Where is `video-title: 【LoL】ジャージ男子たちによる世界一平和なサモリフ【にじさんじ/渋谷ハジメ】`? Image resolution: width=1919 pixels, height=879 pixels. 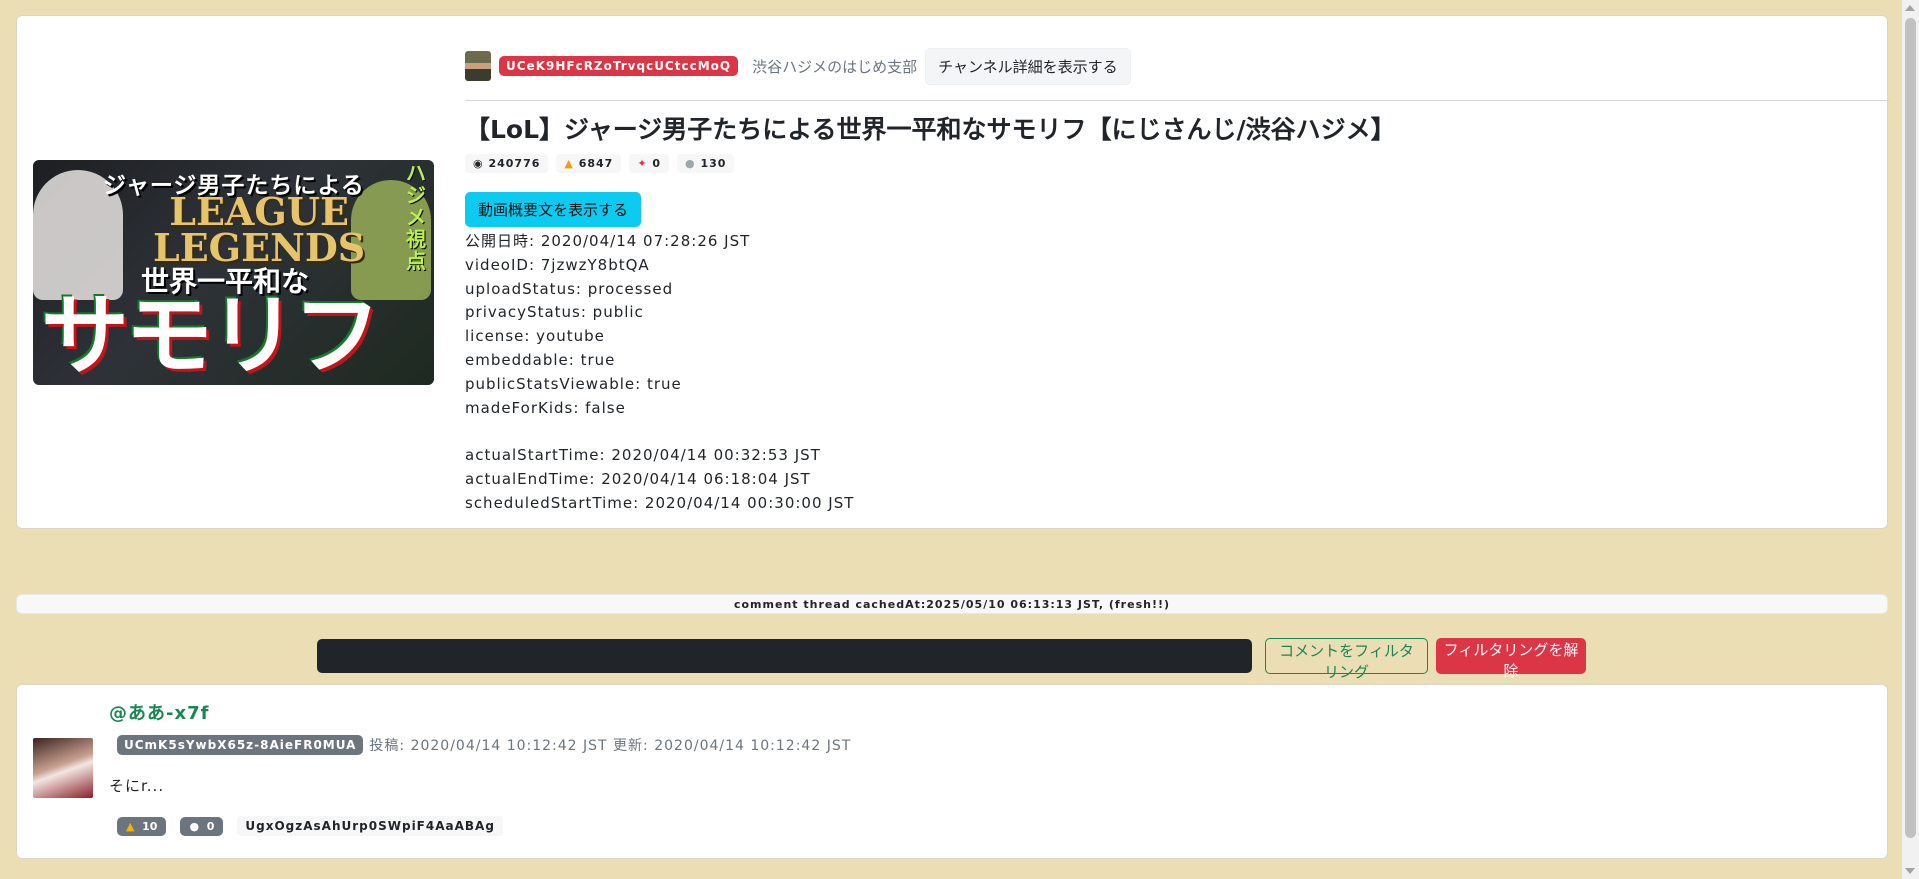 video-title: 【LoL】ジャージ男子たちによる世界一平和なサモリフ【にじさんじ/渋谷ハジメ】 is located at coordinates (930, 129).